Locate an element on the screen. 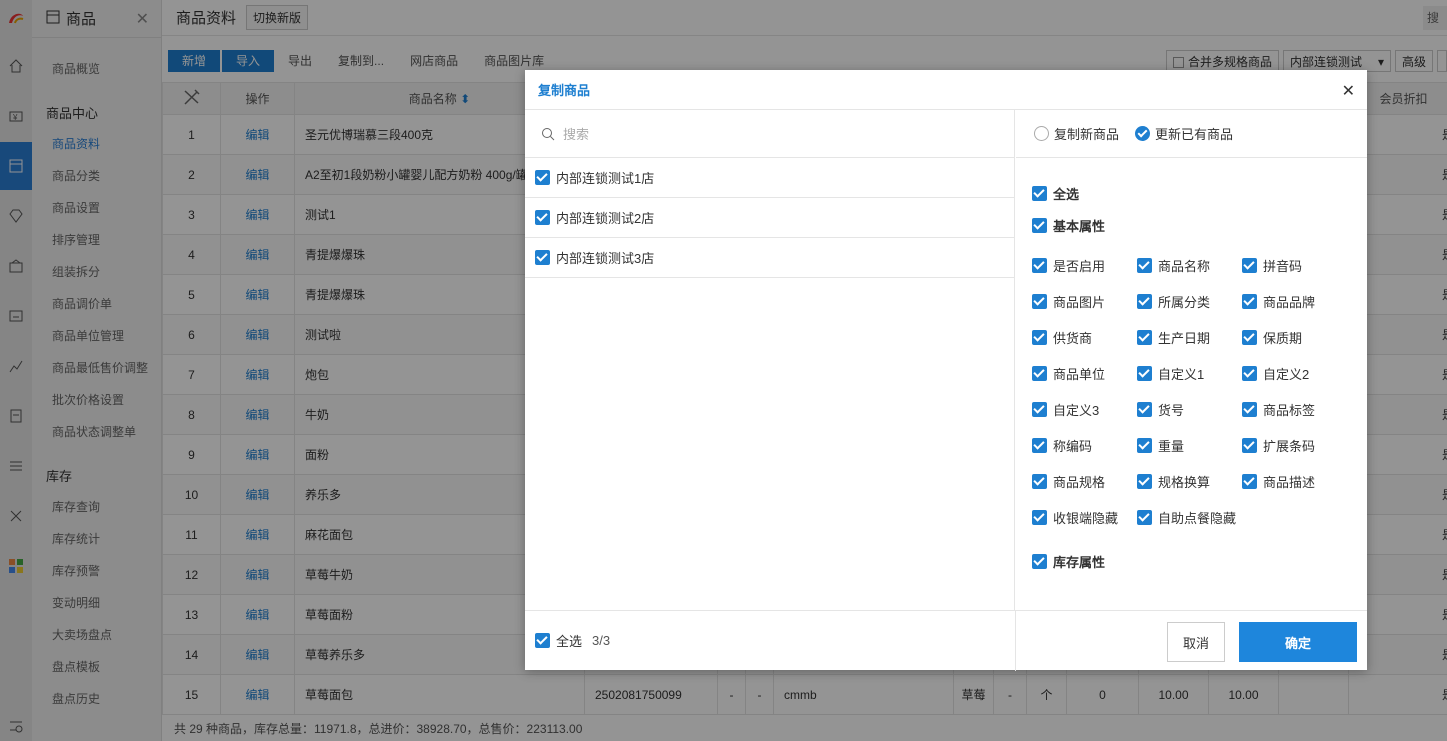 The image size is (1447, 741). attribute-label: 所属分类 is located at coordinates (1184, 302).